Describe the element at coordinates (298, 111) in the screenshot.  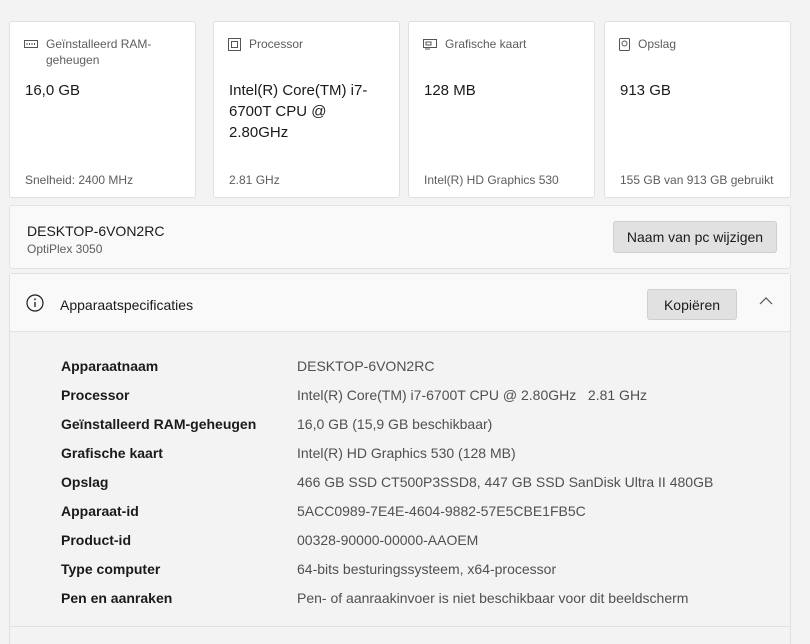
I see `card-processor-value: Intel(R) Core(TM) i7-6700T CPU @ 2.80GHz` at that location.